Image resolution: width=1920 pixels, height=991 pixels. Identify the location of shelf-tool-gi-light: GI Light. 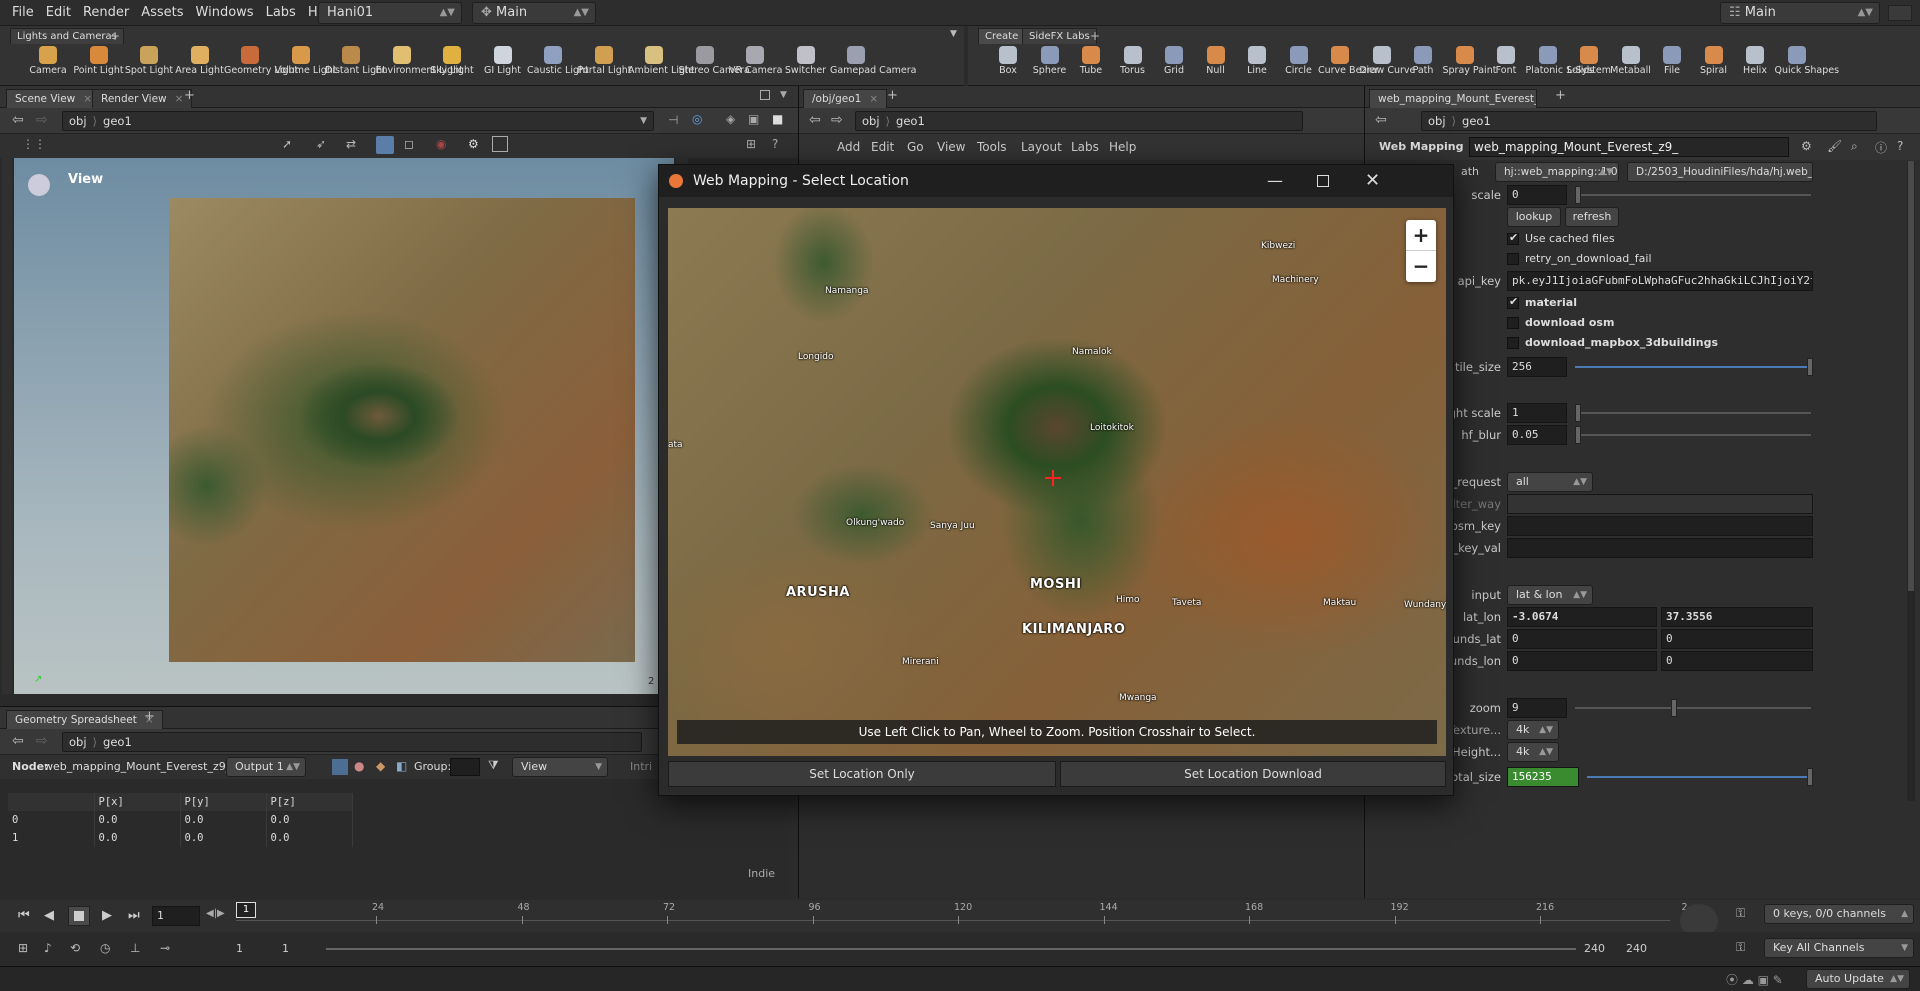
(503, 61).